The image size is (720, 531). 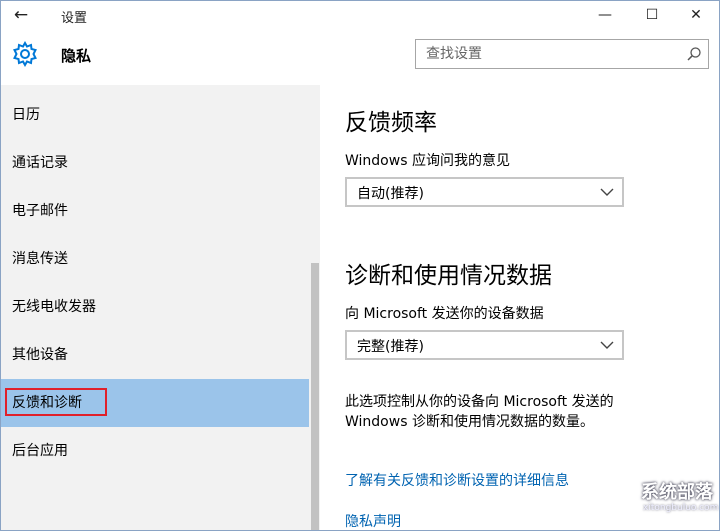 I want to click on close-button: ✕, so click(x=696, y=16).